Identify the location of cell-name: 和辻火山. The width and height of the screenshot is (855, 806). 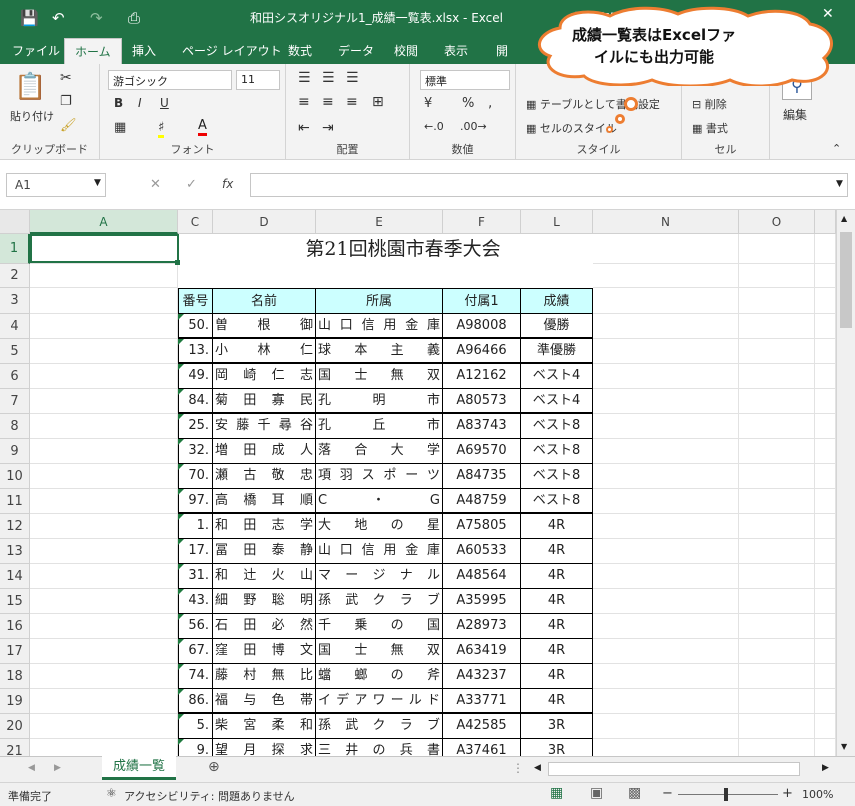
(264, 576).